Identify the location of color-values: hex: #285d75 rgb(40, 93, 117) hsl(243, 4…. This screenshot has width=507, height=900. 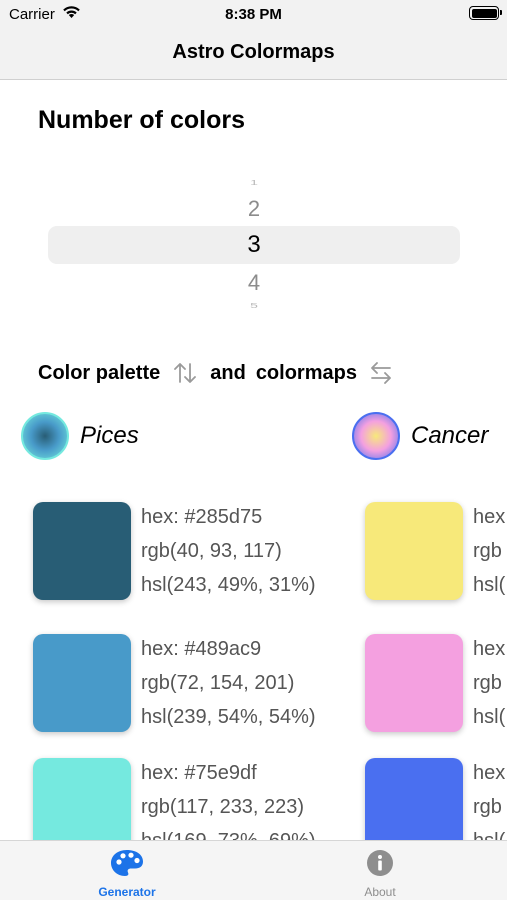
(228, 551).